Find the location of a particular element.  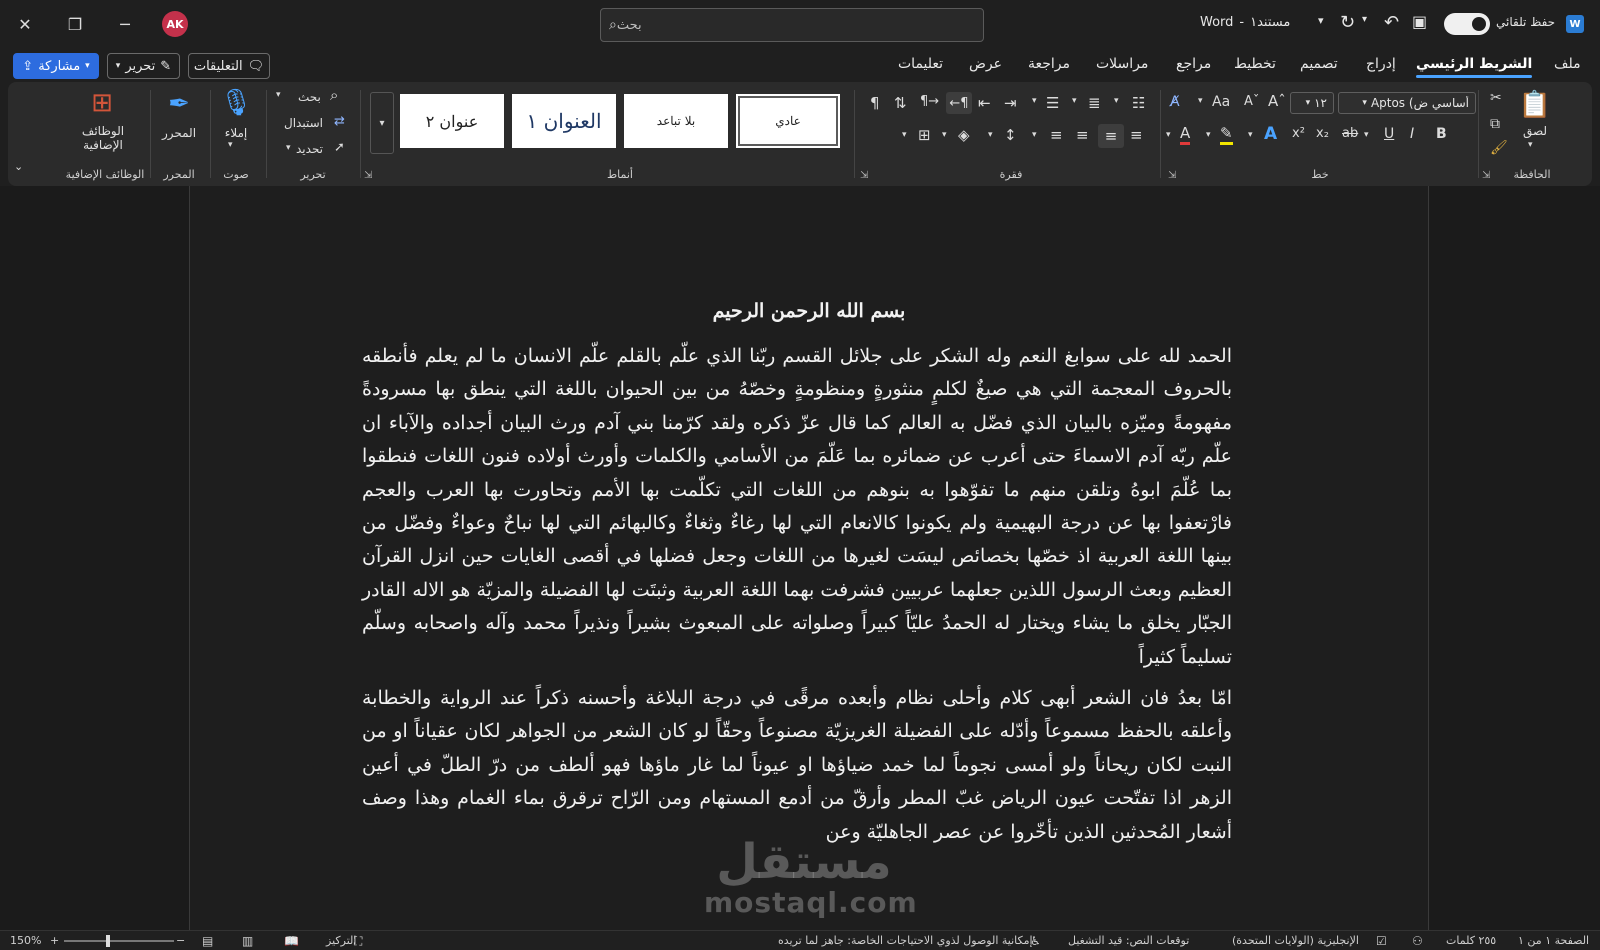

style-normal-card: عادي is located at coordinates (788, 121).